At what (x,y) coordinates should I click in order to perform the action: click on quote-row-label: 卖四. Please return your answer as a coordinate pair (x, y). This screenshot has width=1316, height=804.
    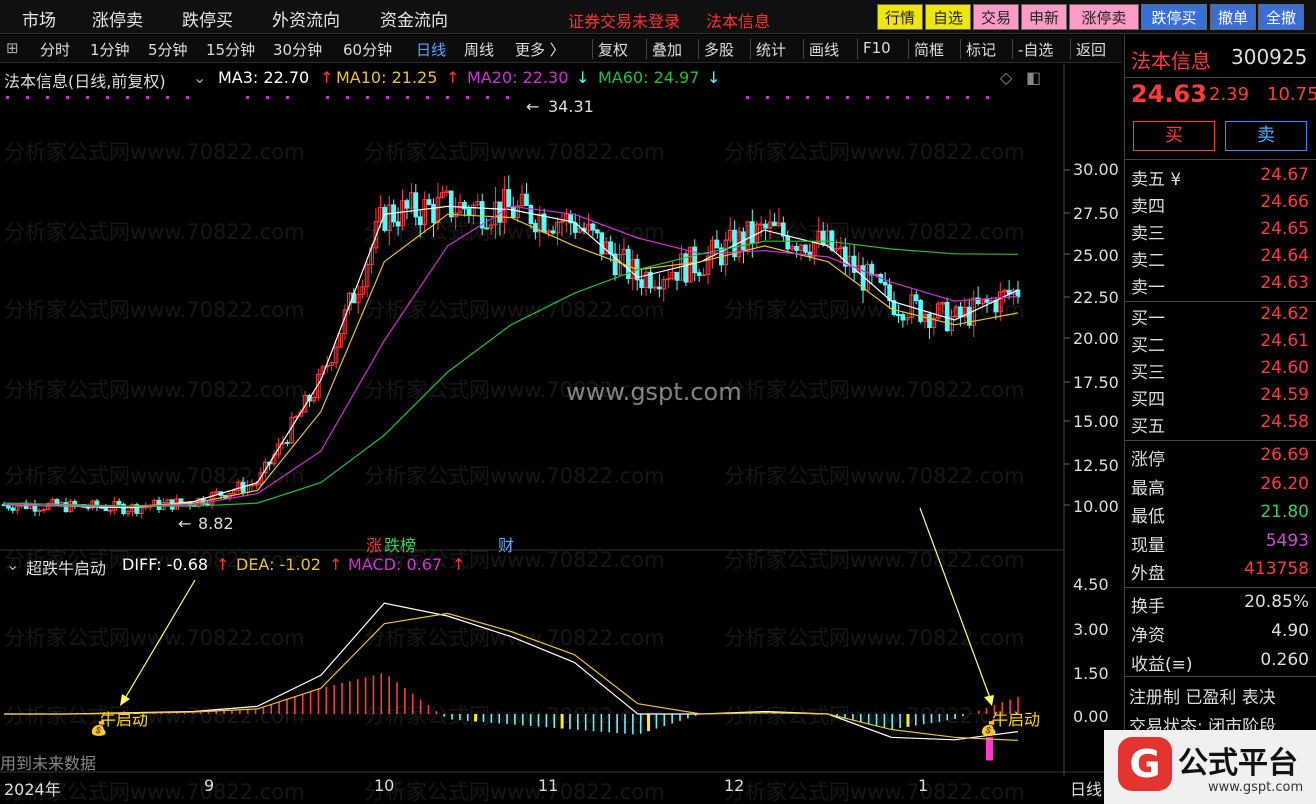
    Looking at the image, I should click on (1148, 207).